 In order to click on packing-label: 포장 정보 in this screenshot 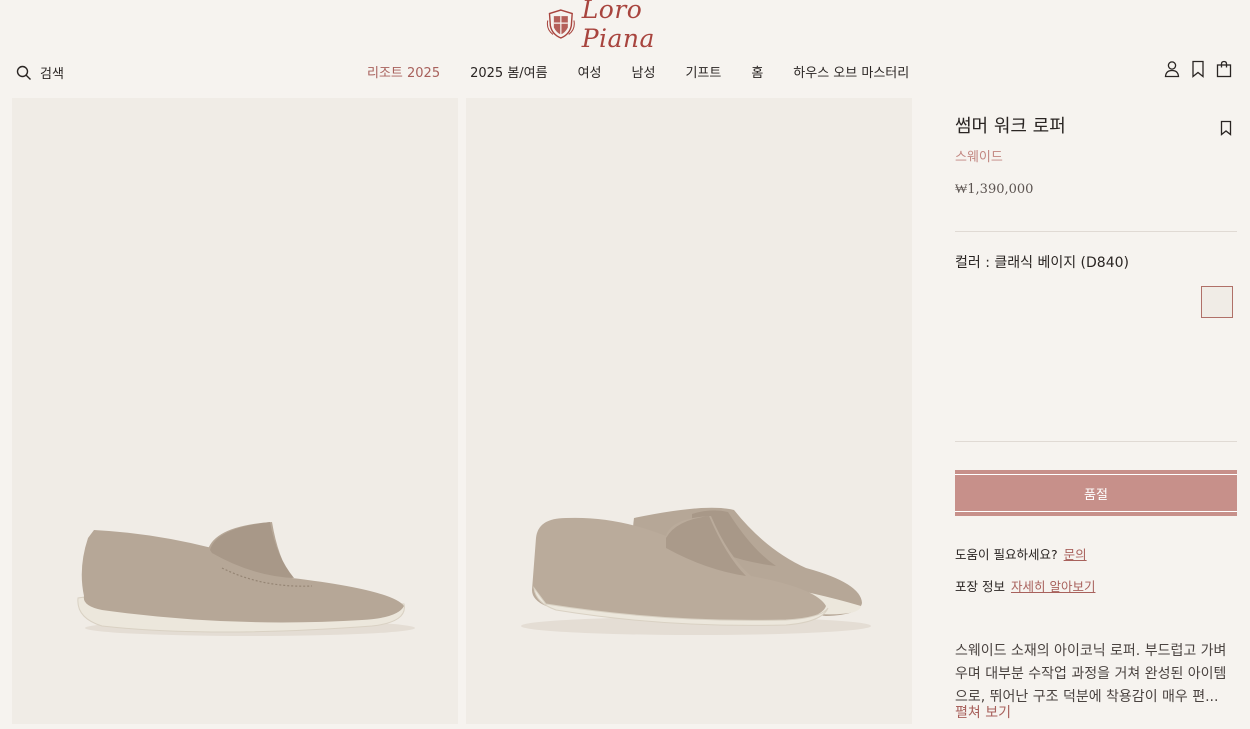, I will do `click(980, 586)`.